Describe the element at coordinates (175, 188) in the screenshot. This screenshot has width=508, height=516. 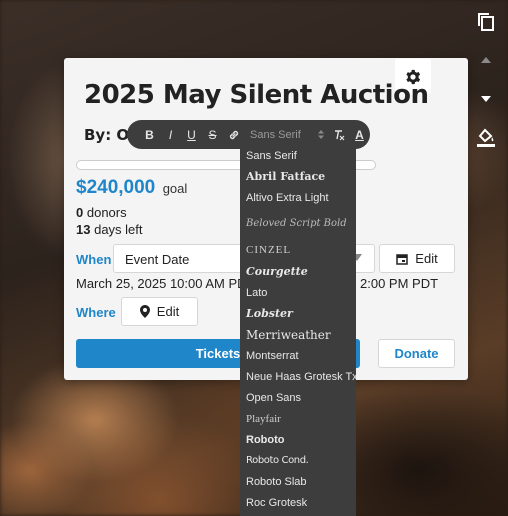
I see `goal-label: goal` at that location.